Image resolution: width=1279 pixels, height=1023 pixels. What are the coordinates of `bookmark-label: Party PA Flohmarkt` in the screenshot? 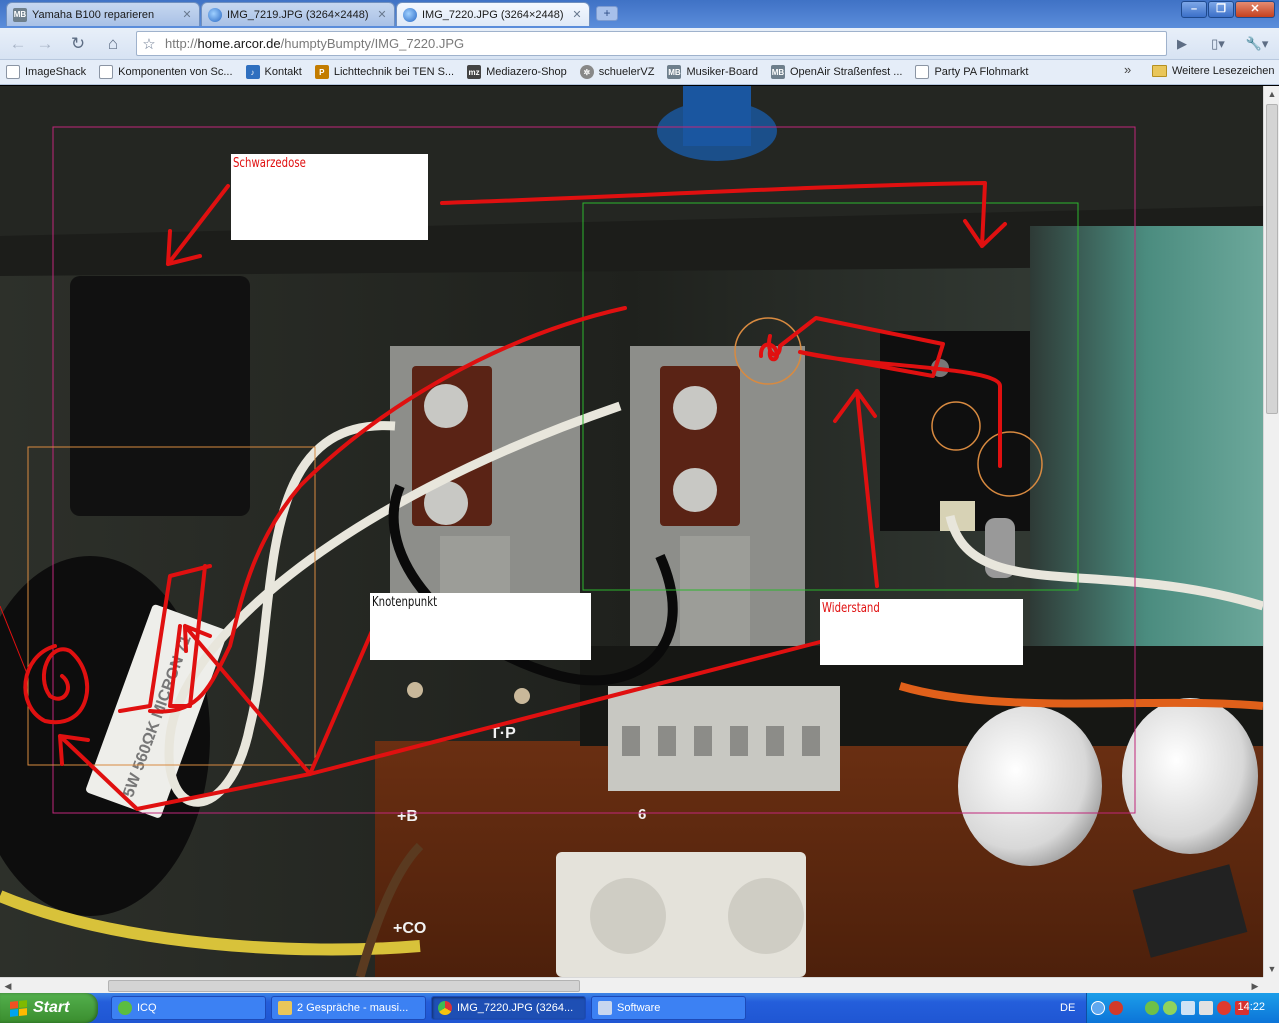 It's located at (981, 72).